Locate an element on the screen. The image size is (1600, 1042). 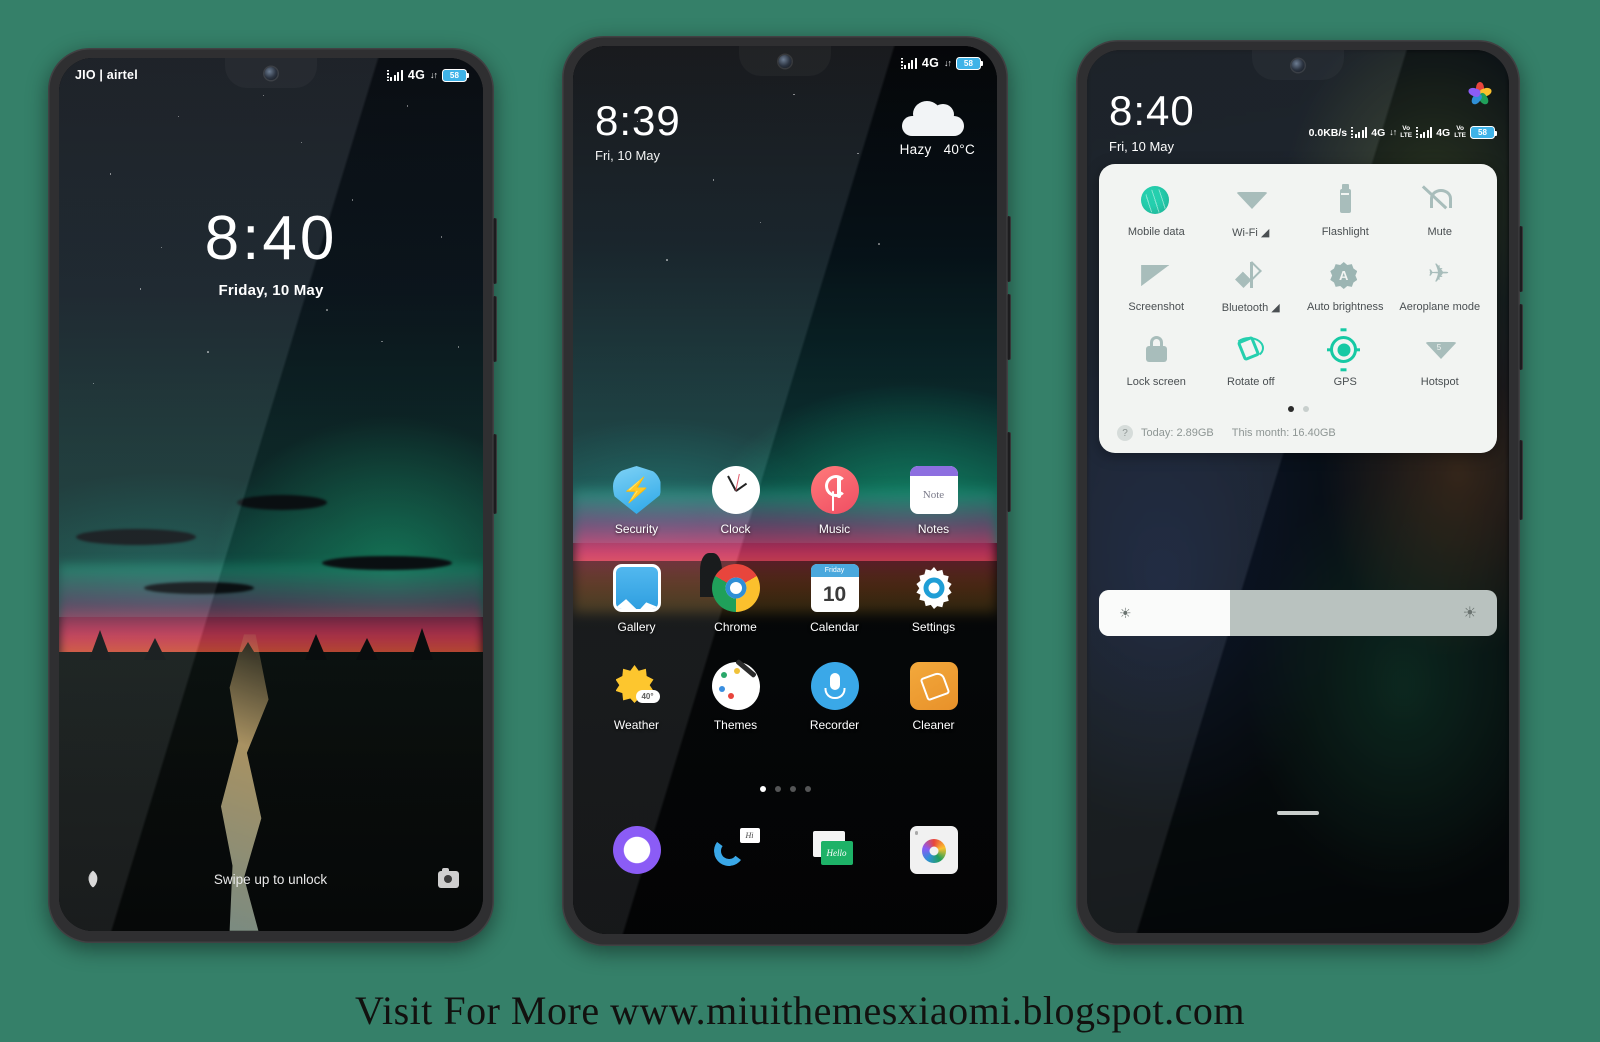
toggle-bluetooth: Bluetooth ◢ is located at coordinates (1251, 287).